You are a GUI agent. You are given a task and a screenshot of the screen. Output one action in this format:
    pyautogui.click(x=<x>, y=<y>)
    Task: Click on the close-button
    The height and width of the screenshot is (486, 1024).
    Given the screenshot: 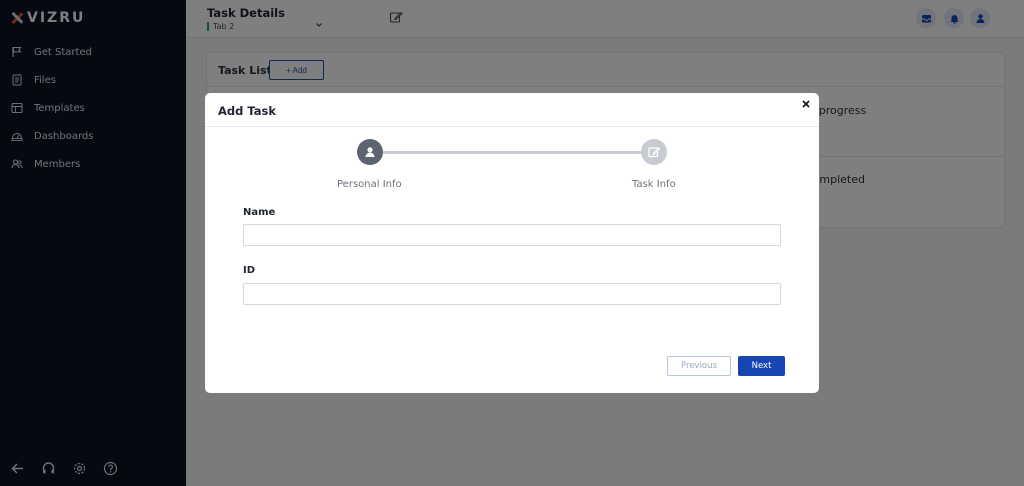 What is the action you would take?
    pyautogui.click(x=806, y=104)
    